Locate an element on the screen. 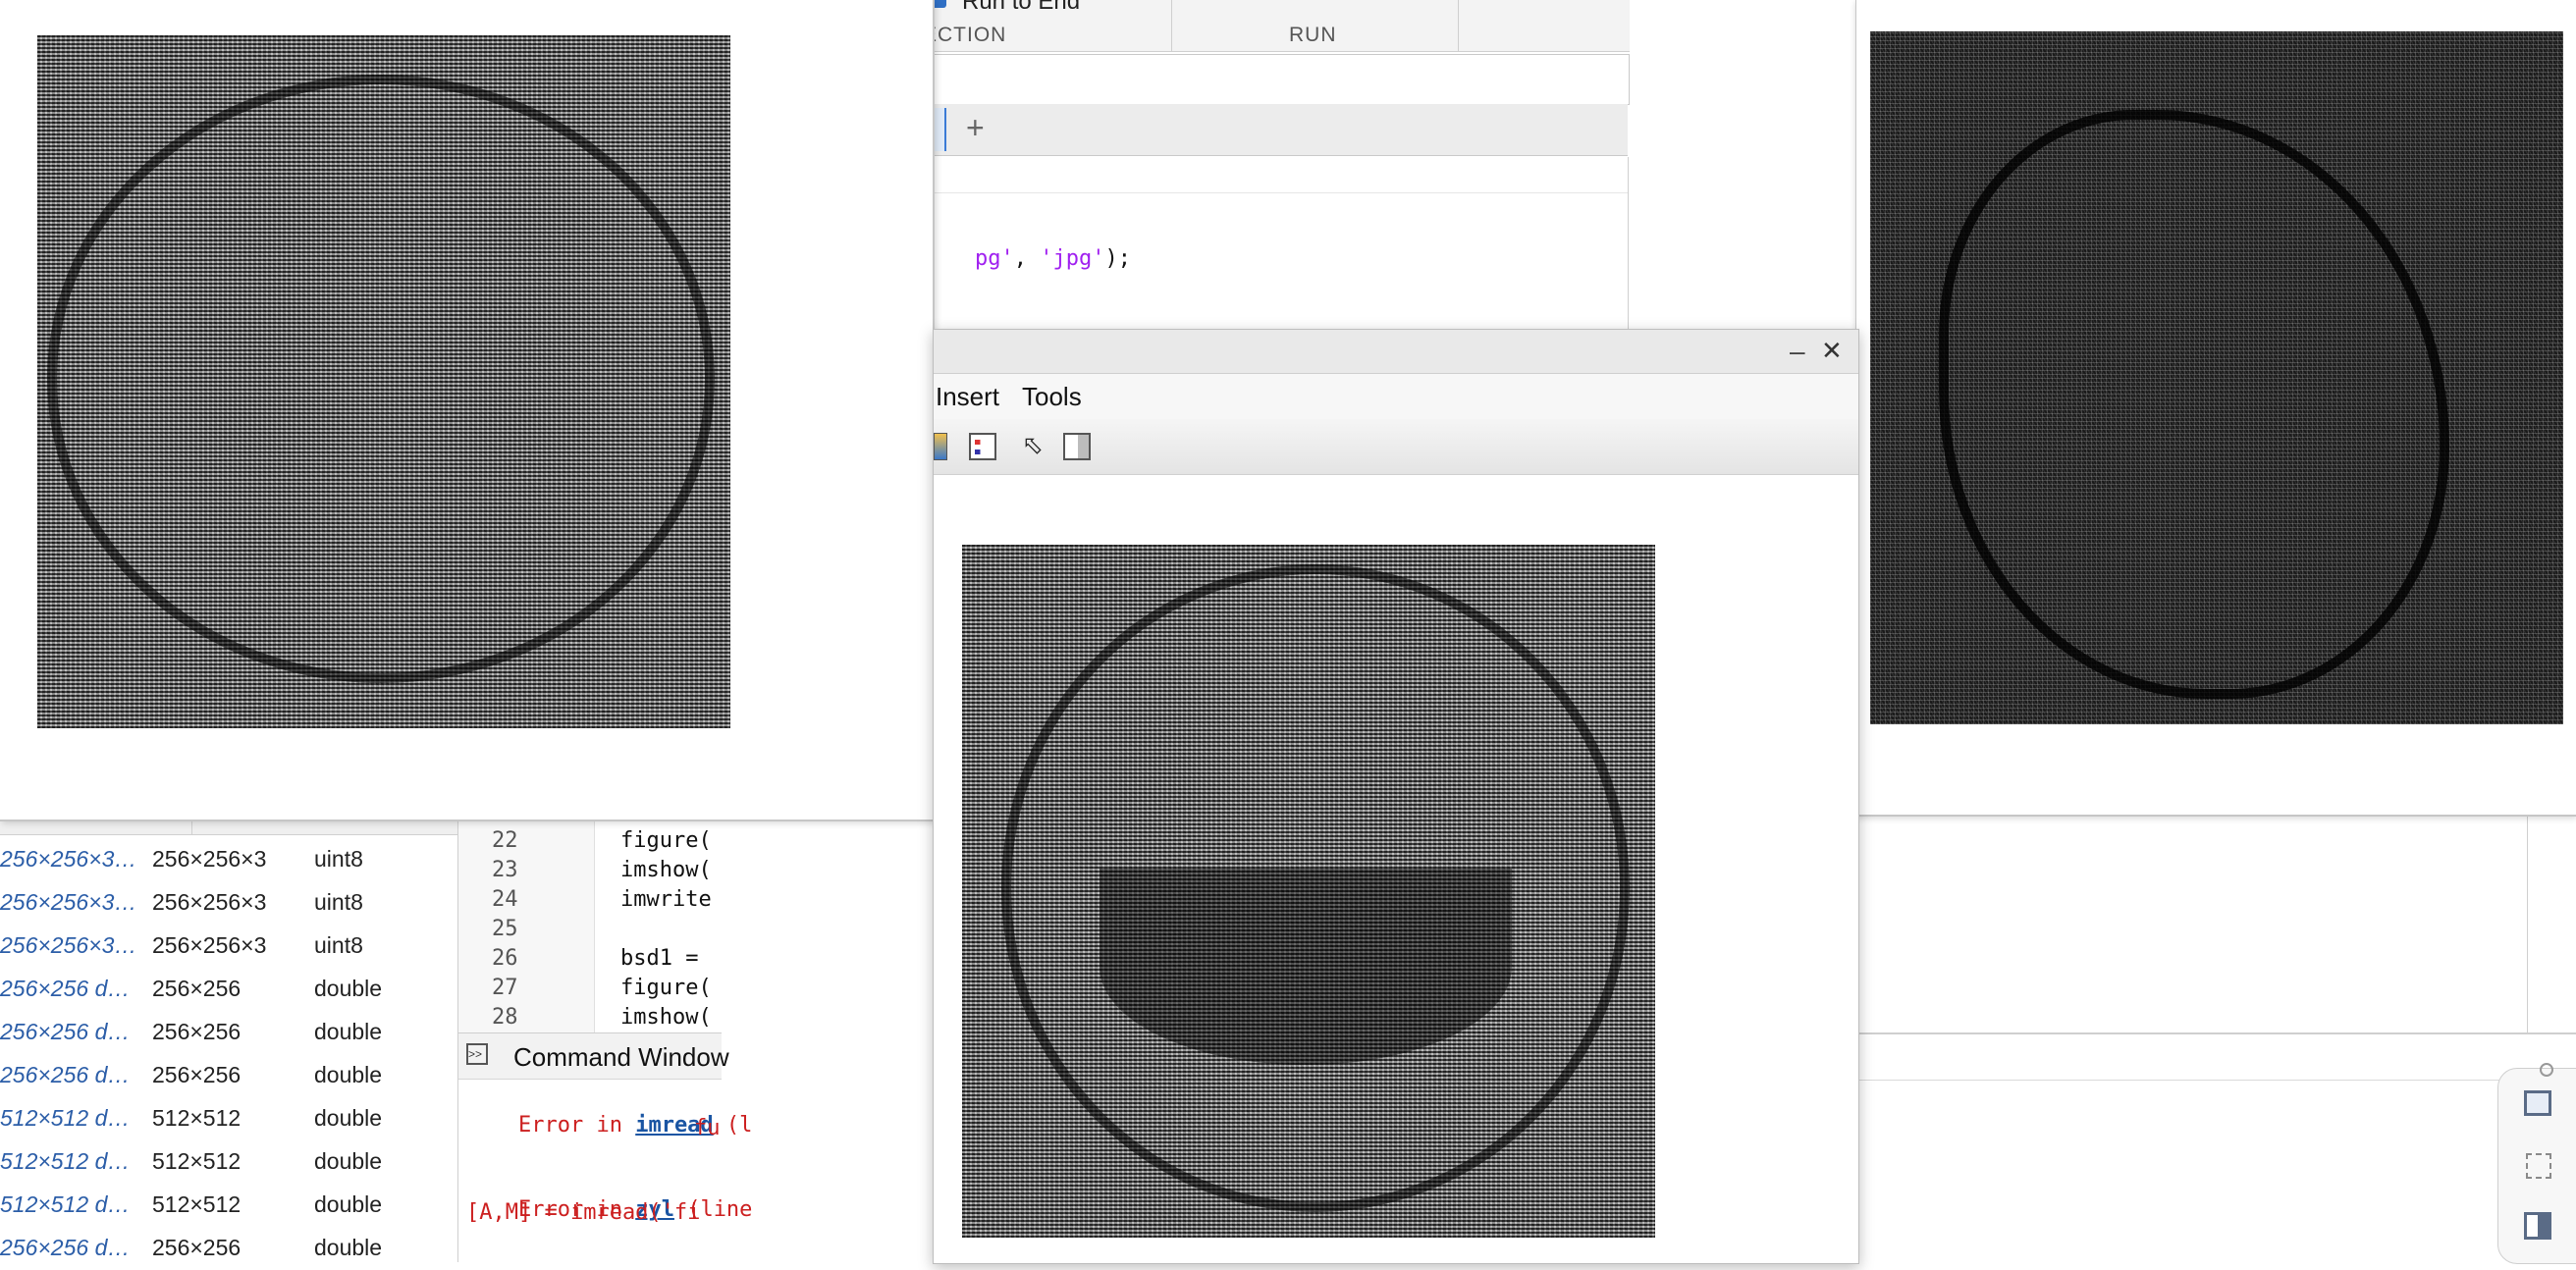 Image resolution: width=2576 pixels, height=1270 pixels. panel-border is located at coordinates (2527, 924).